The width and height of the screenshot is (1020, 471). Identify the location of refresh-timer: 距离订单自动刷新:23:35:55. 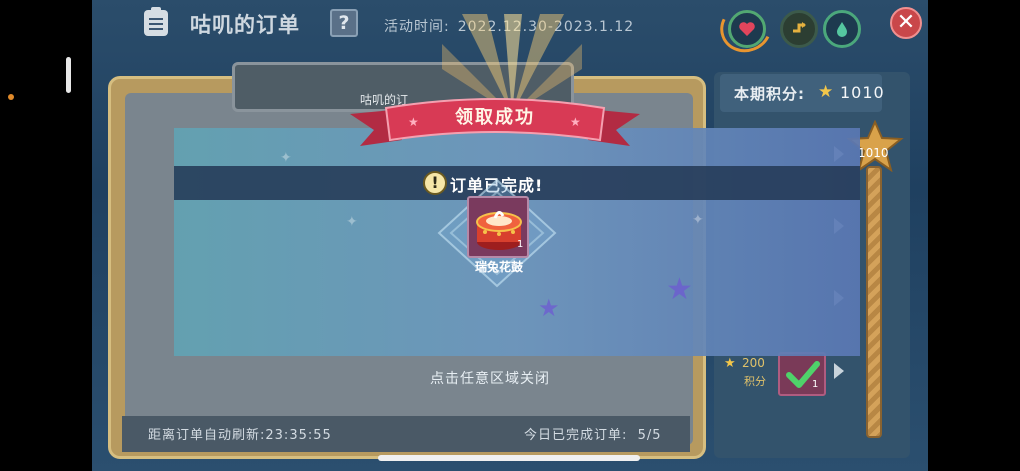
(240, 433).